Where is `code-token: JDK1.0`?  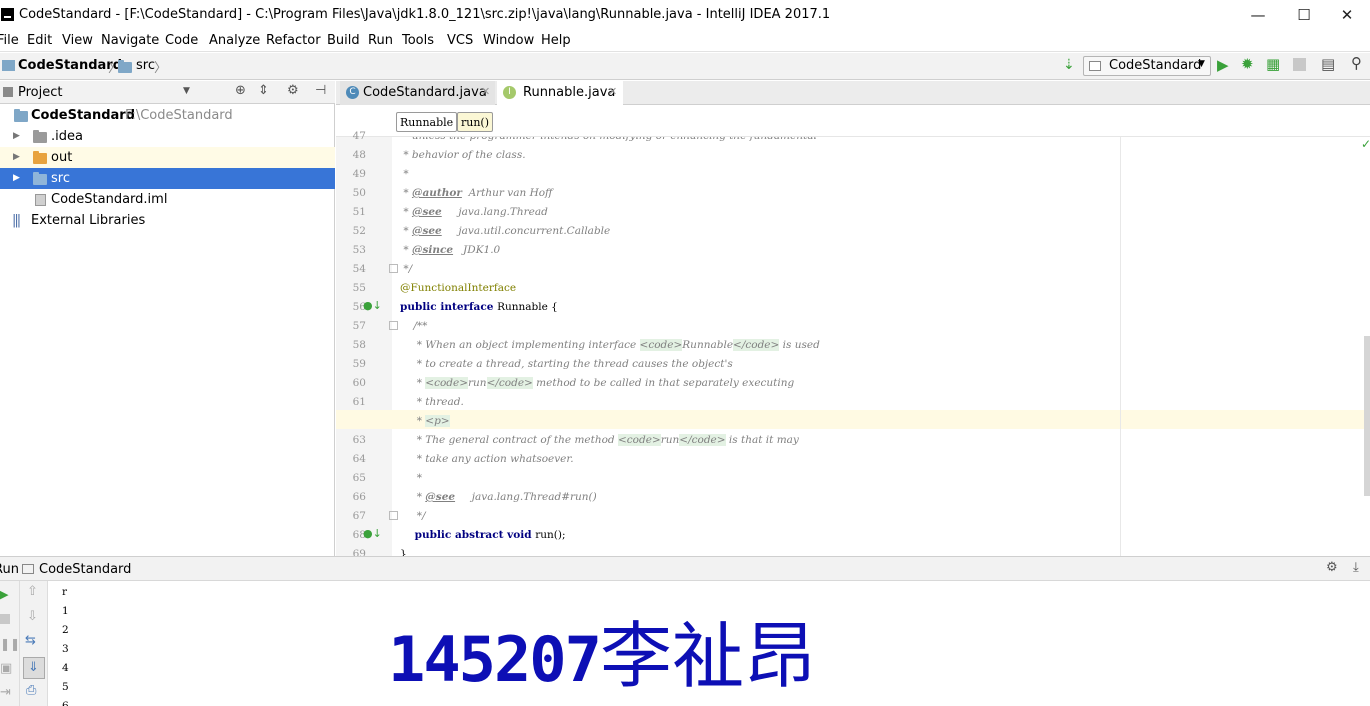
code-token: JDK1.0 is located at coordinates (477, 250).